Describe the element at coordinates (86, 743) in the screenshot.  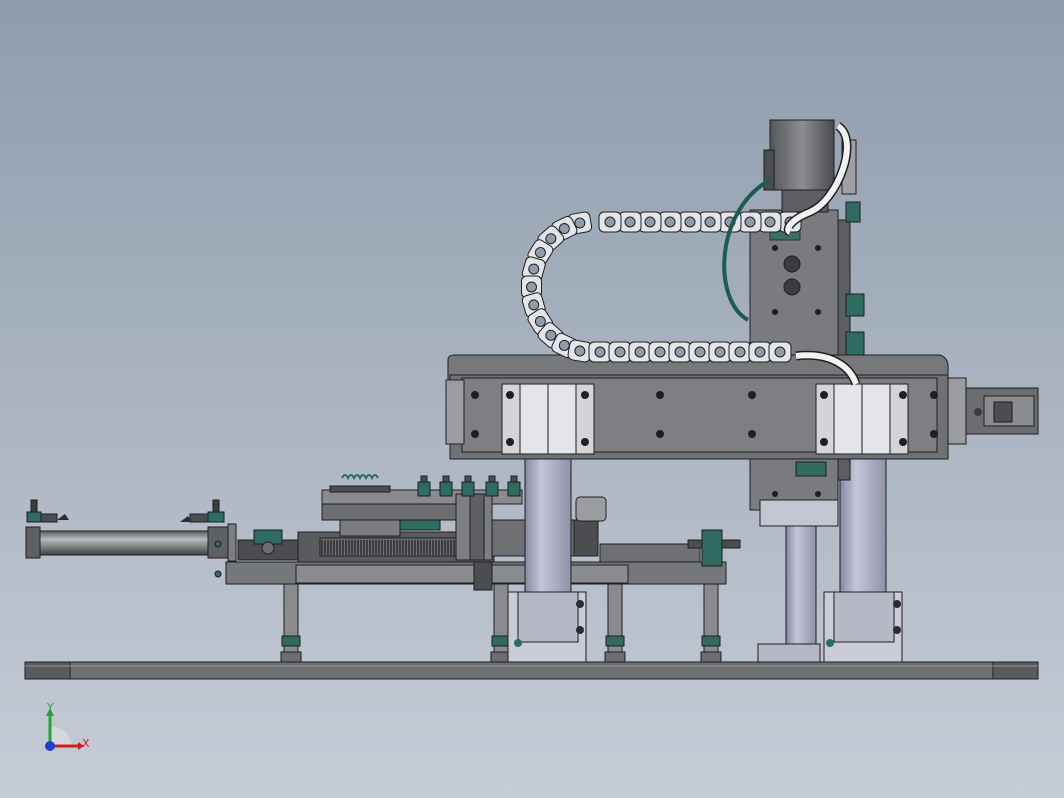
I see `axis-label-x: X` at that location.